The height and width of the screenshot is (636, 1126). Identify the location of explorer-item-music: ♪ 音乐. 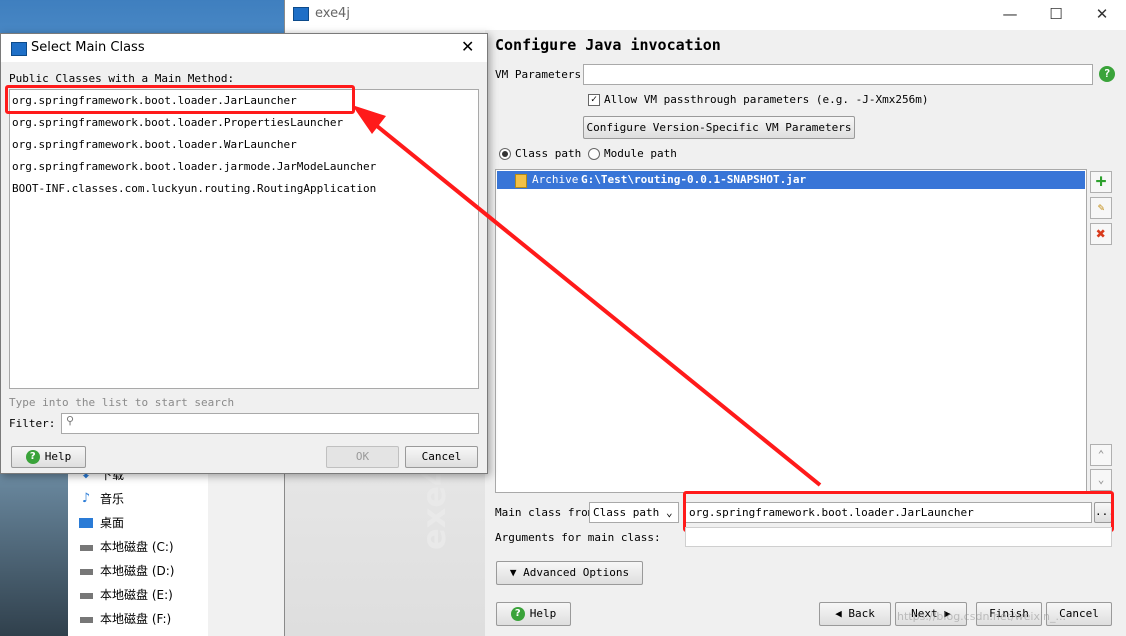
(103, 499).